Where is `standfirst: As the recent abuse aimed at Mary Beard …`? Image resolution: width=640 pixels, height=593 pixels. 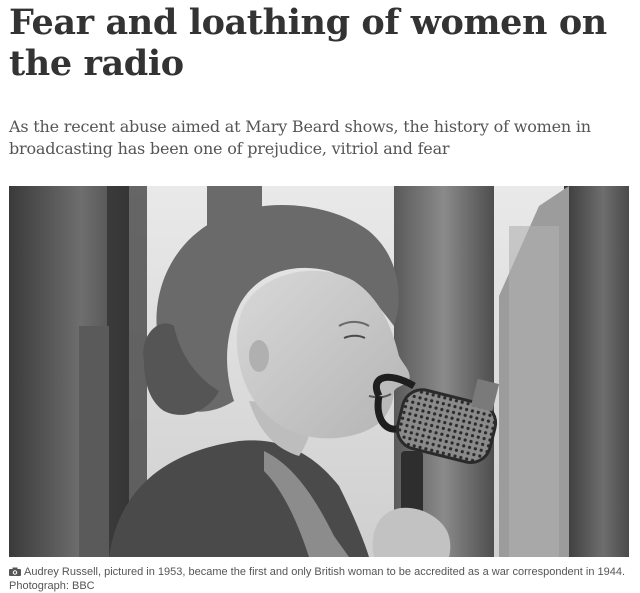
standfirst: As the recent abuse aimed at Mary Beard … is located at coordinates (300, 137).